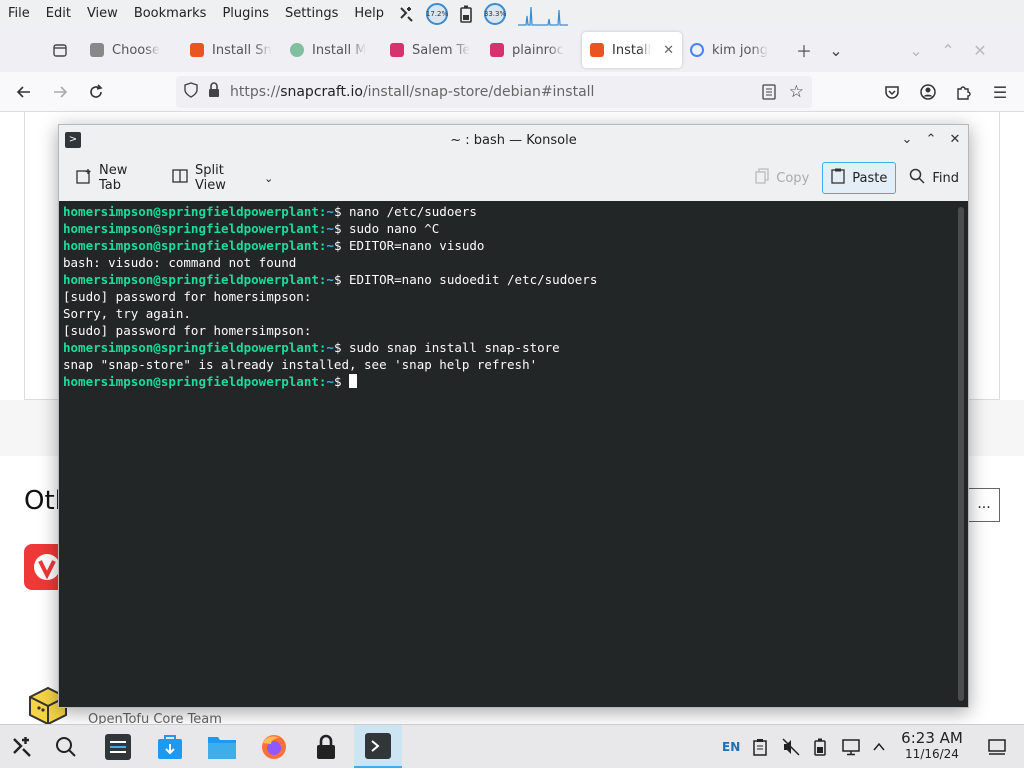 This screenshot has height=768, width=1024. Describe the element at coordinates (297, 50) in the screenshot. I see `site-icon` at that location.